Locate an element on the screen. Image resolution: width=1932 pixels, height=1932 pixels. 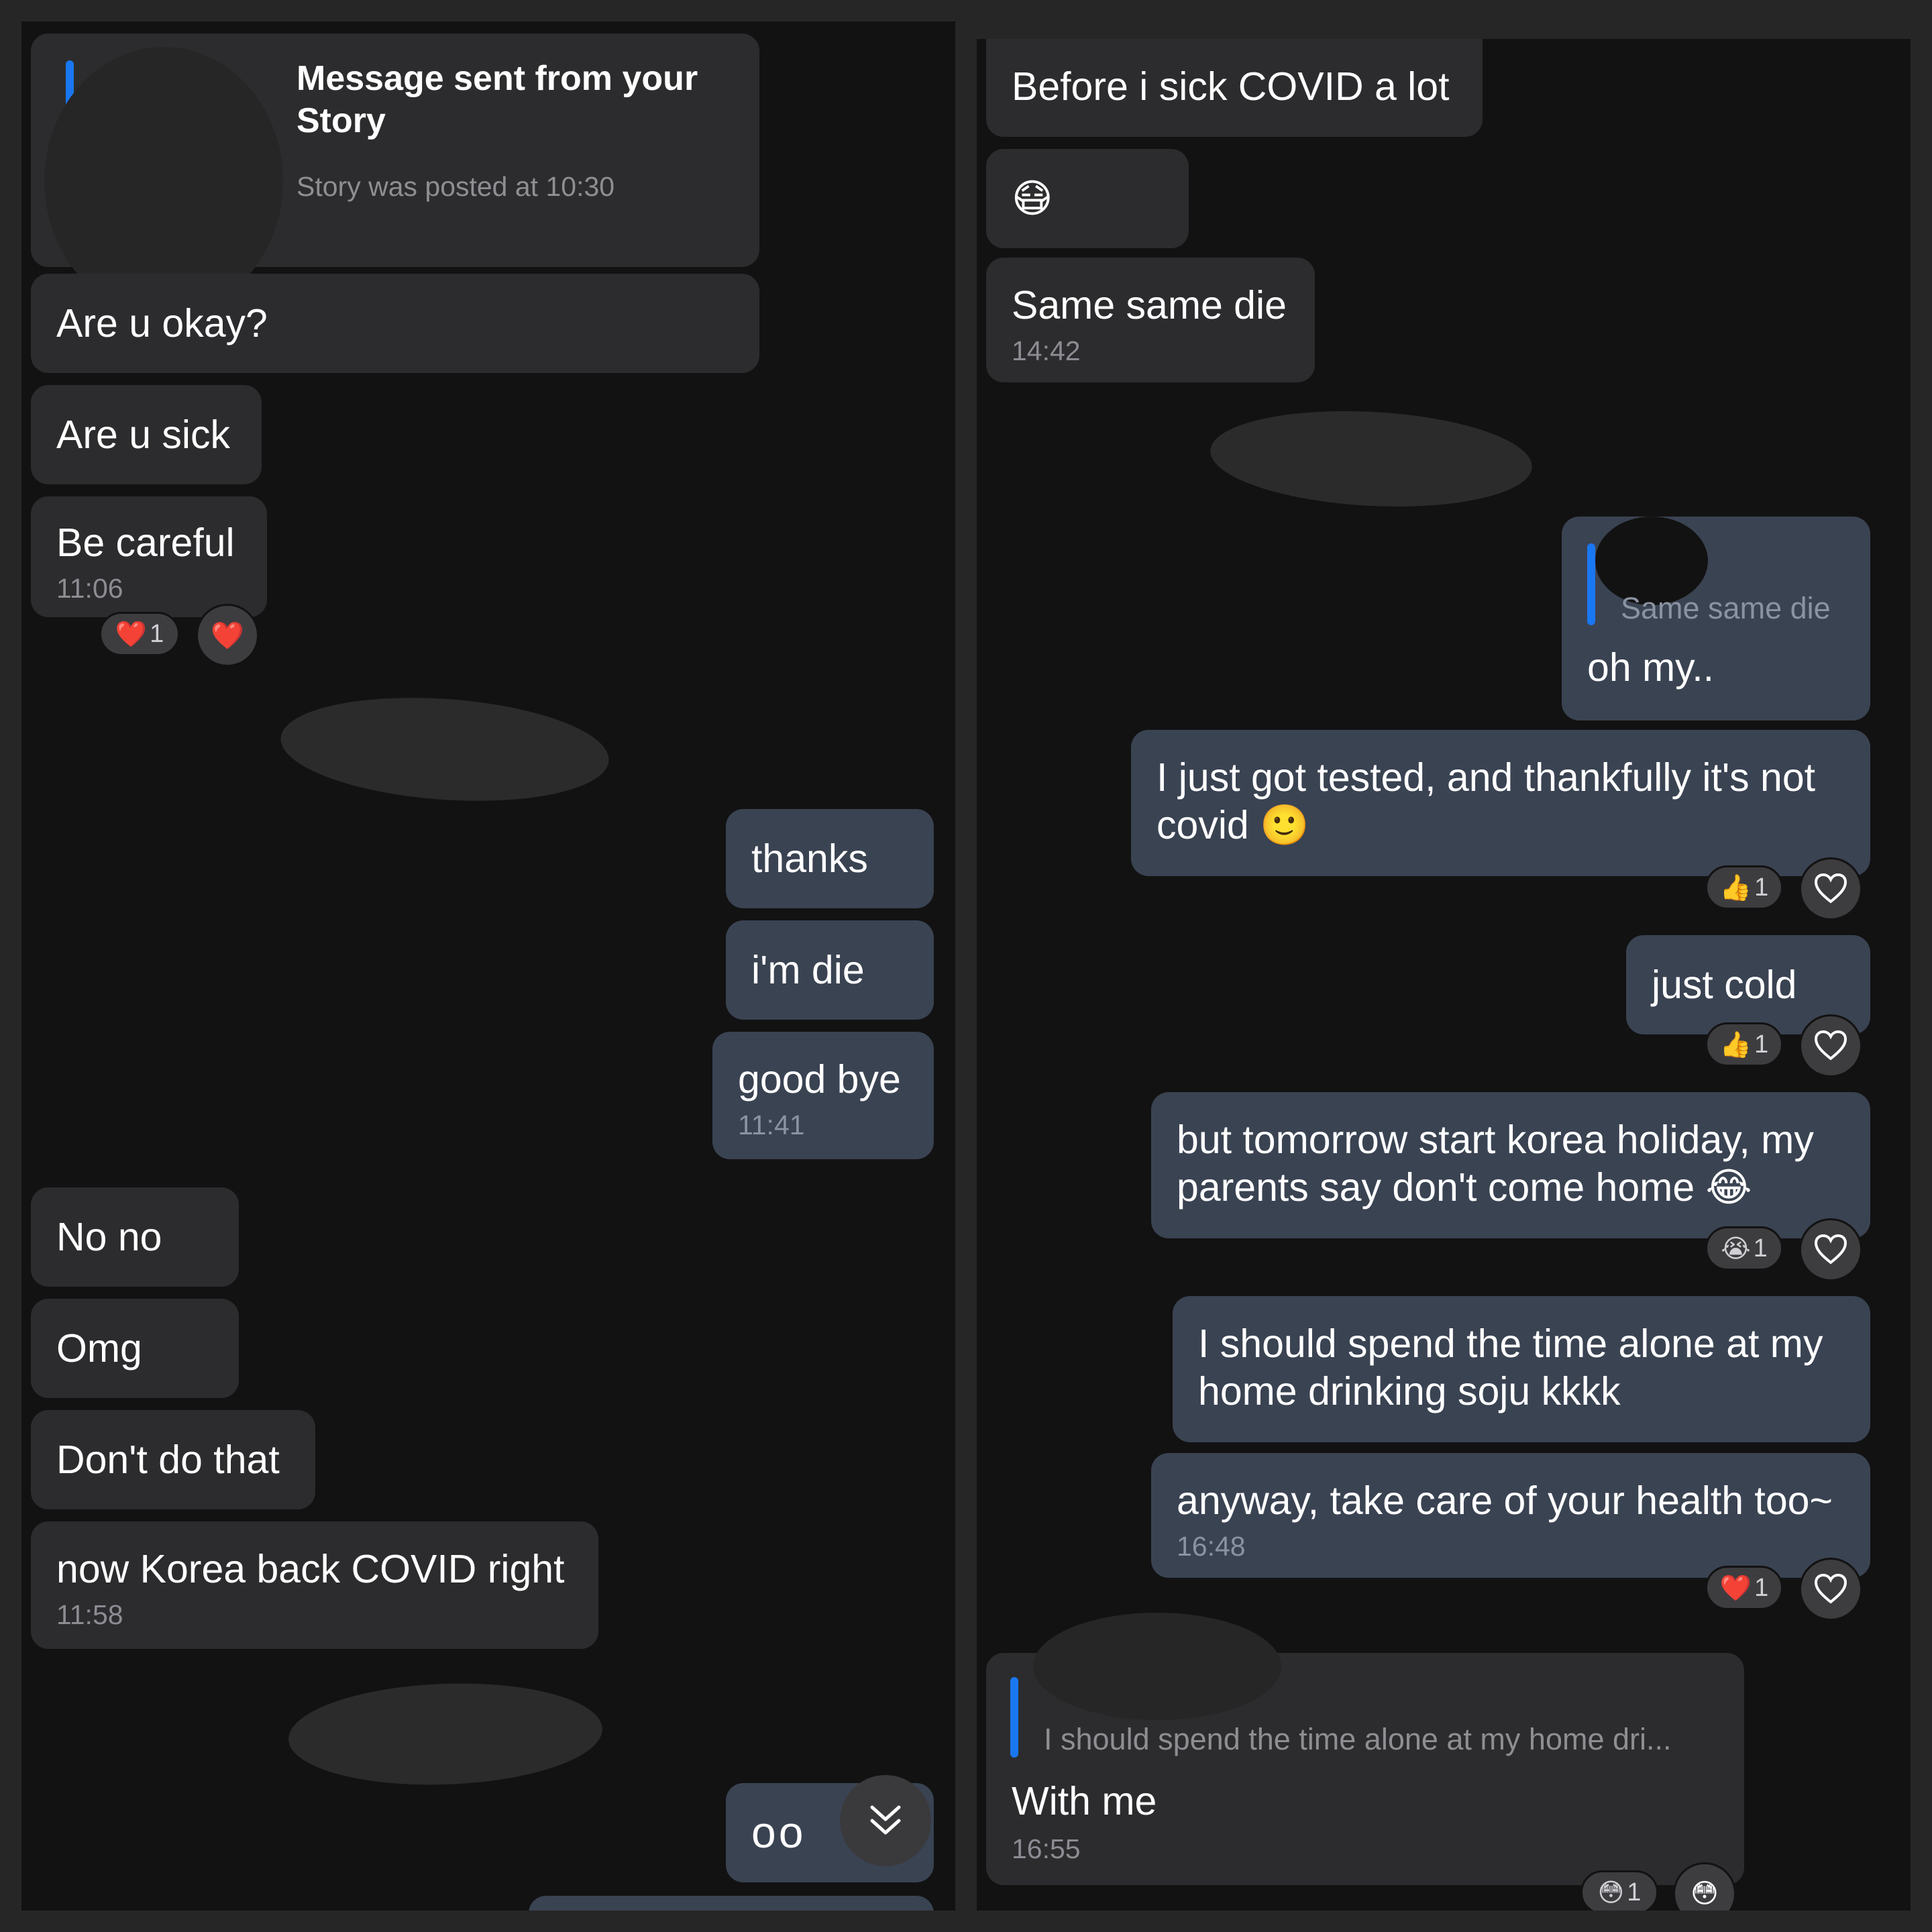
message-time: 14:42 is located at coordinates (1046, 350).